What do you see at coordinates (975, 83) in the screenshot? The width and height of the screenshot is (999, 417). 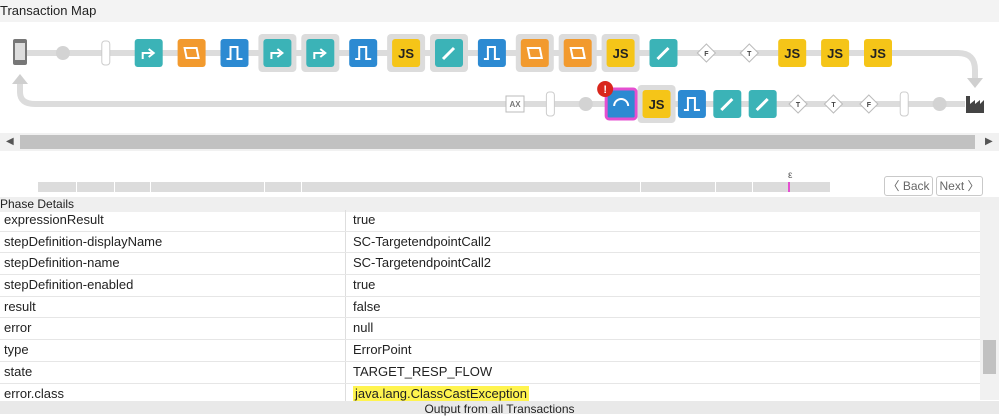 I see `arrow-down-icon` at bounding box center [975, 83].